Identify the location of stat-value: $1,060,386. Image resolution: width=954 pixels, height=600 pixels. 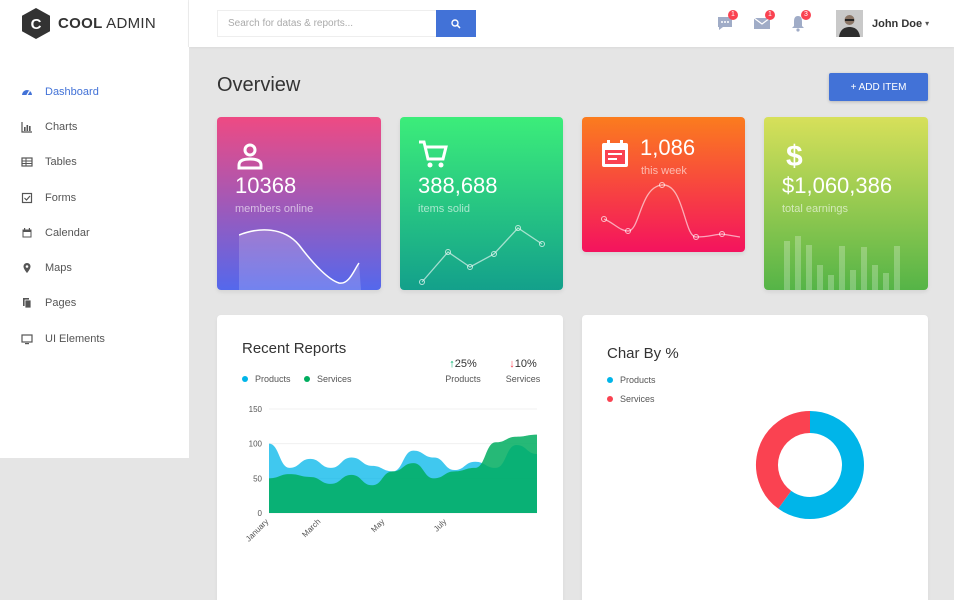
(837, 185).